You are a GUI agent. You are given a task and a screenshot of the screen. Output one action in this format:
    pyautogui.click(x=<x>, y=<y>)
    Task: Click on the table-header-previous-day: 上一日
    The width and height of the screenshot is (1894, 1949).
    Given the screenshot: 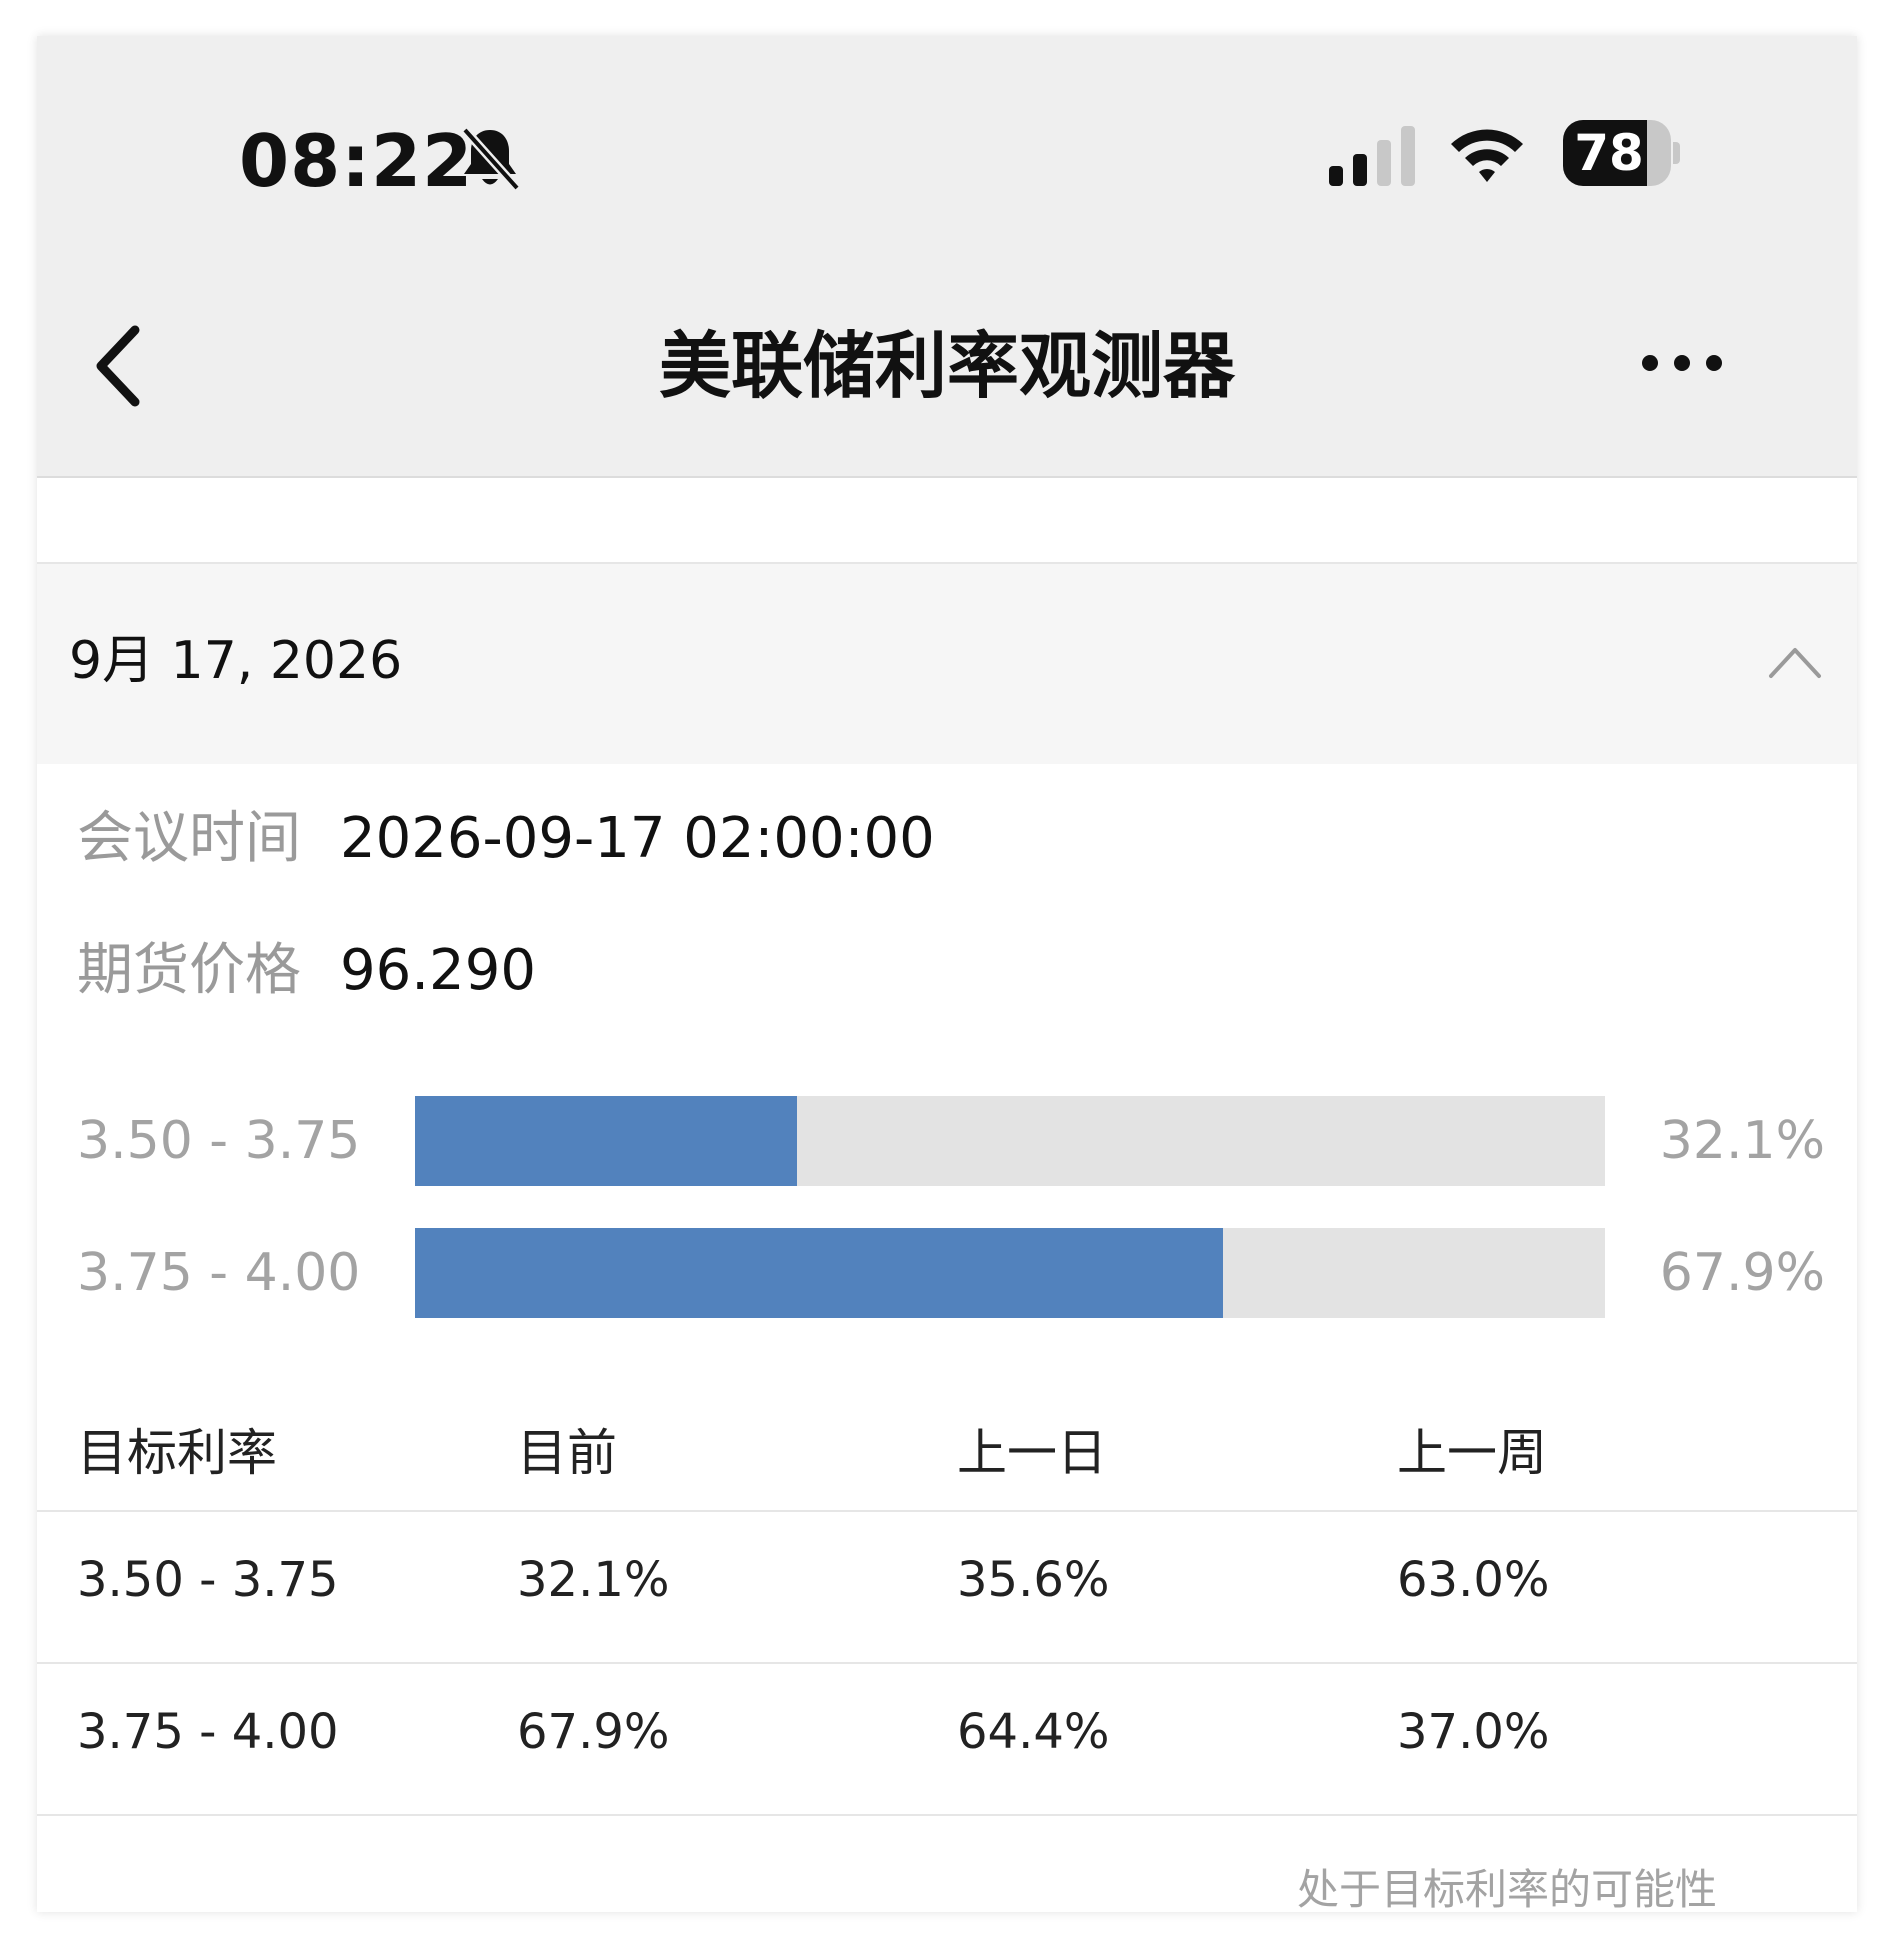 What is the action you would take?
    pyautogui.click(x=1032, y=1453)
    